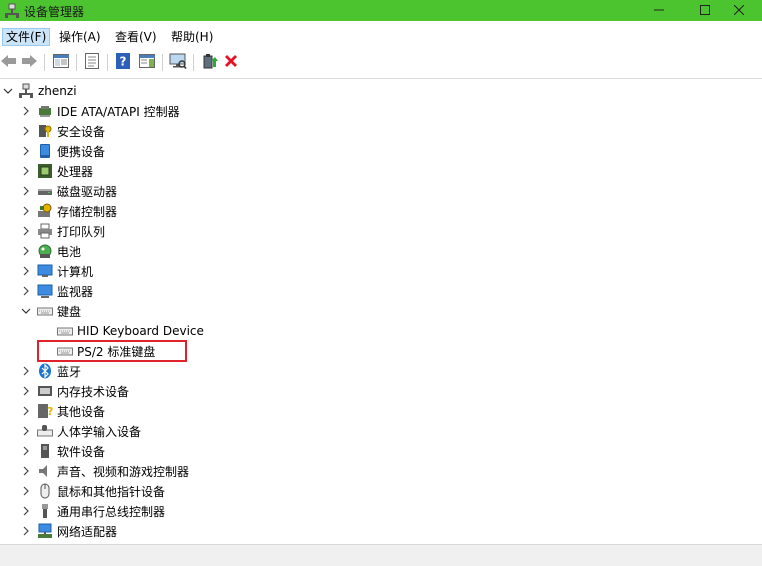 This screenshot has width=762, height=566. I want to click on help-icon: ?, so click(123, 62).